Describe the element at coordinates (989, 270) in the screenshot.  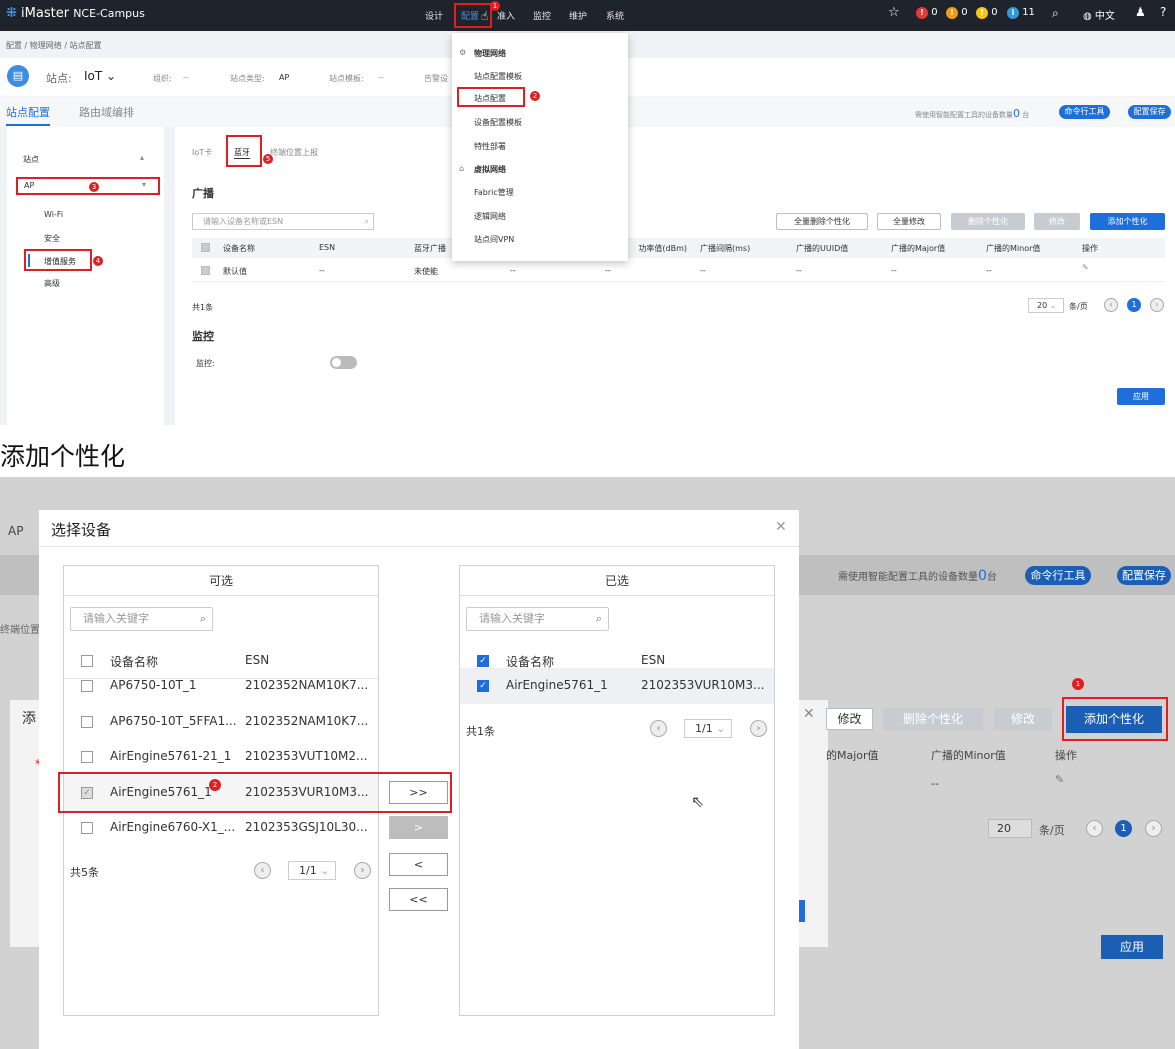
I see `cell-minor: --` at that location.